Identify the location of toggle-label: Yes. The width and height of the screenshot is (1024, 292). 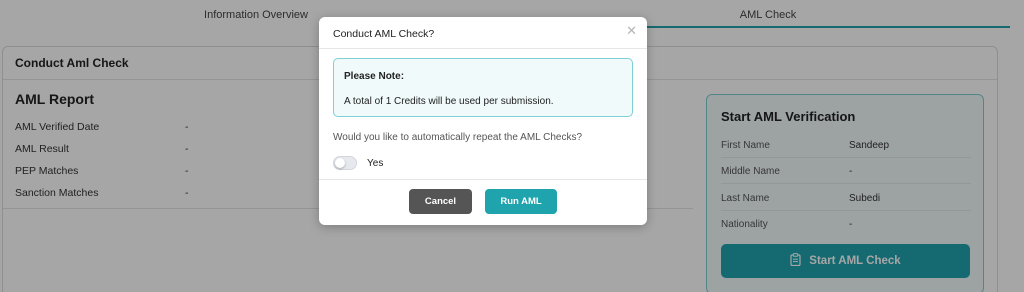
(375, 163).